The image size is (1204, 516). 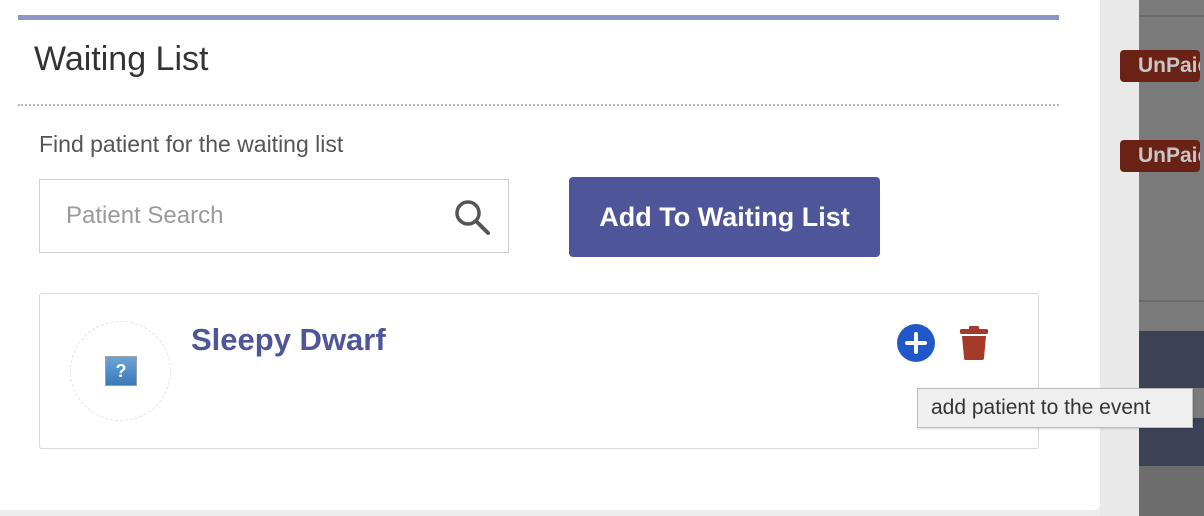 I want to click on find-patient-label: Find patient for the waiting list, so click(x=191, y=144).